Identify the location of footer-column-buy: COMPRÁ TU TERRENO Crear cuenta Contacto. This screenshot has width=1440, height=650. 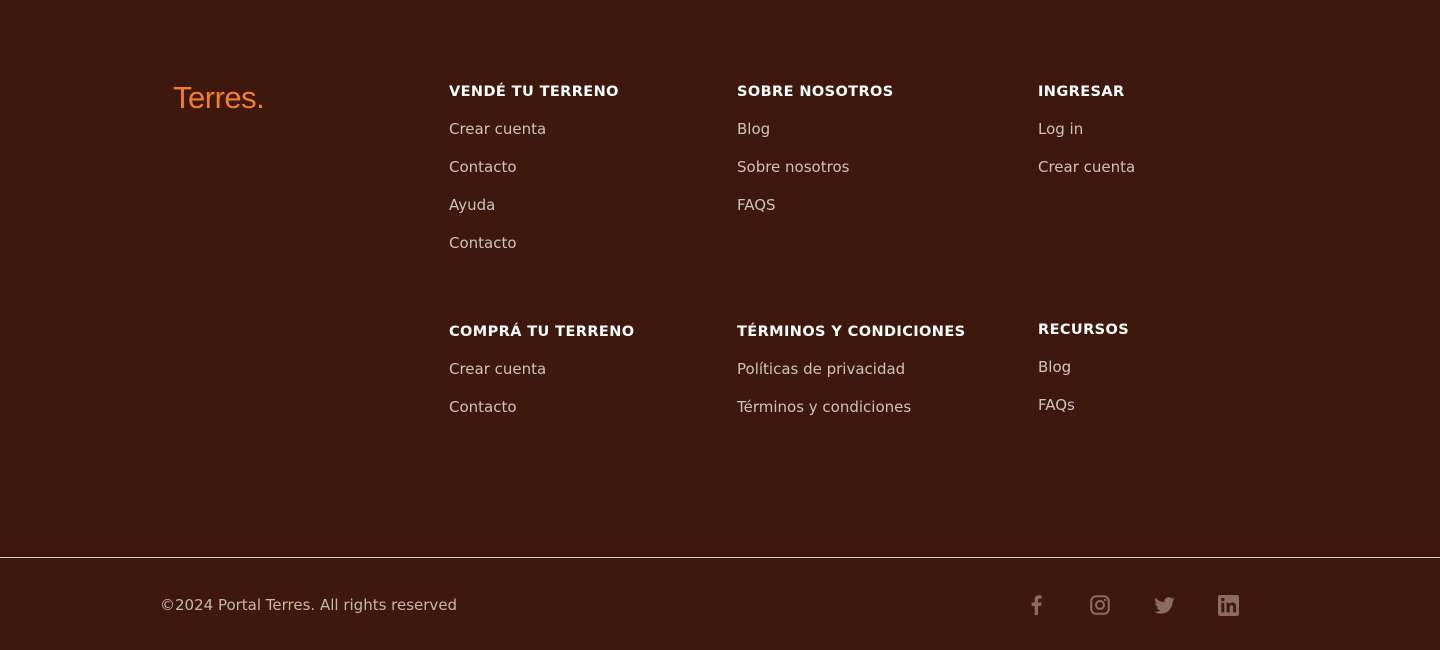
(541, 378).